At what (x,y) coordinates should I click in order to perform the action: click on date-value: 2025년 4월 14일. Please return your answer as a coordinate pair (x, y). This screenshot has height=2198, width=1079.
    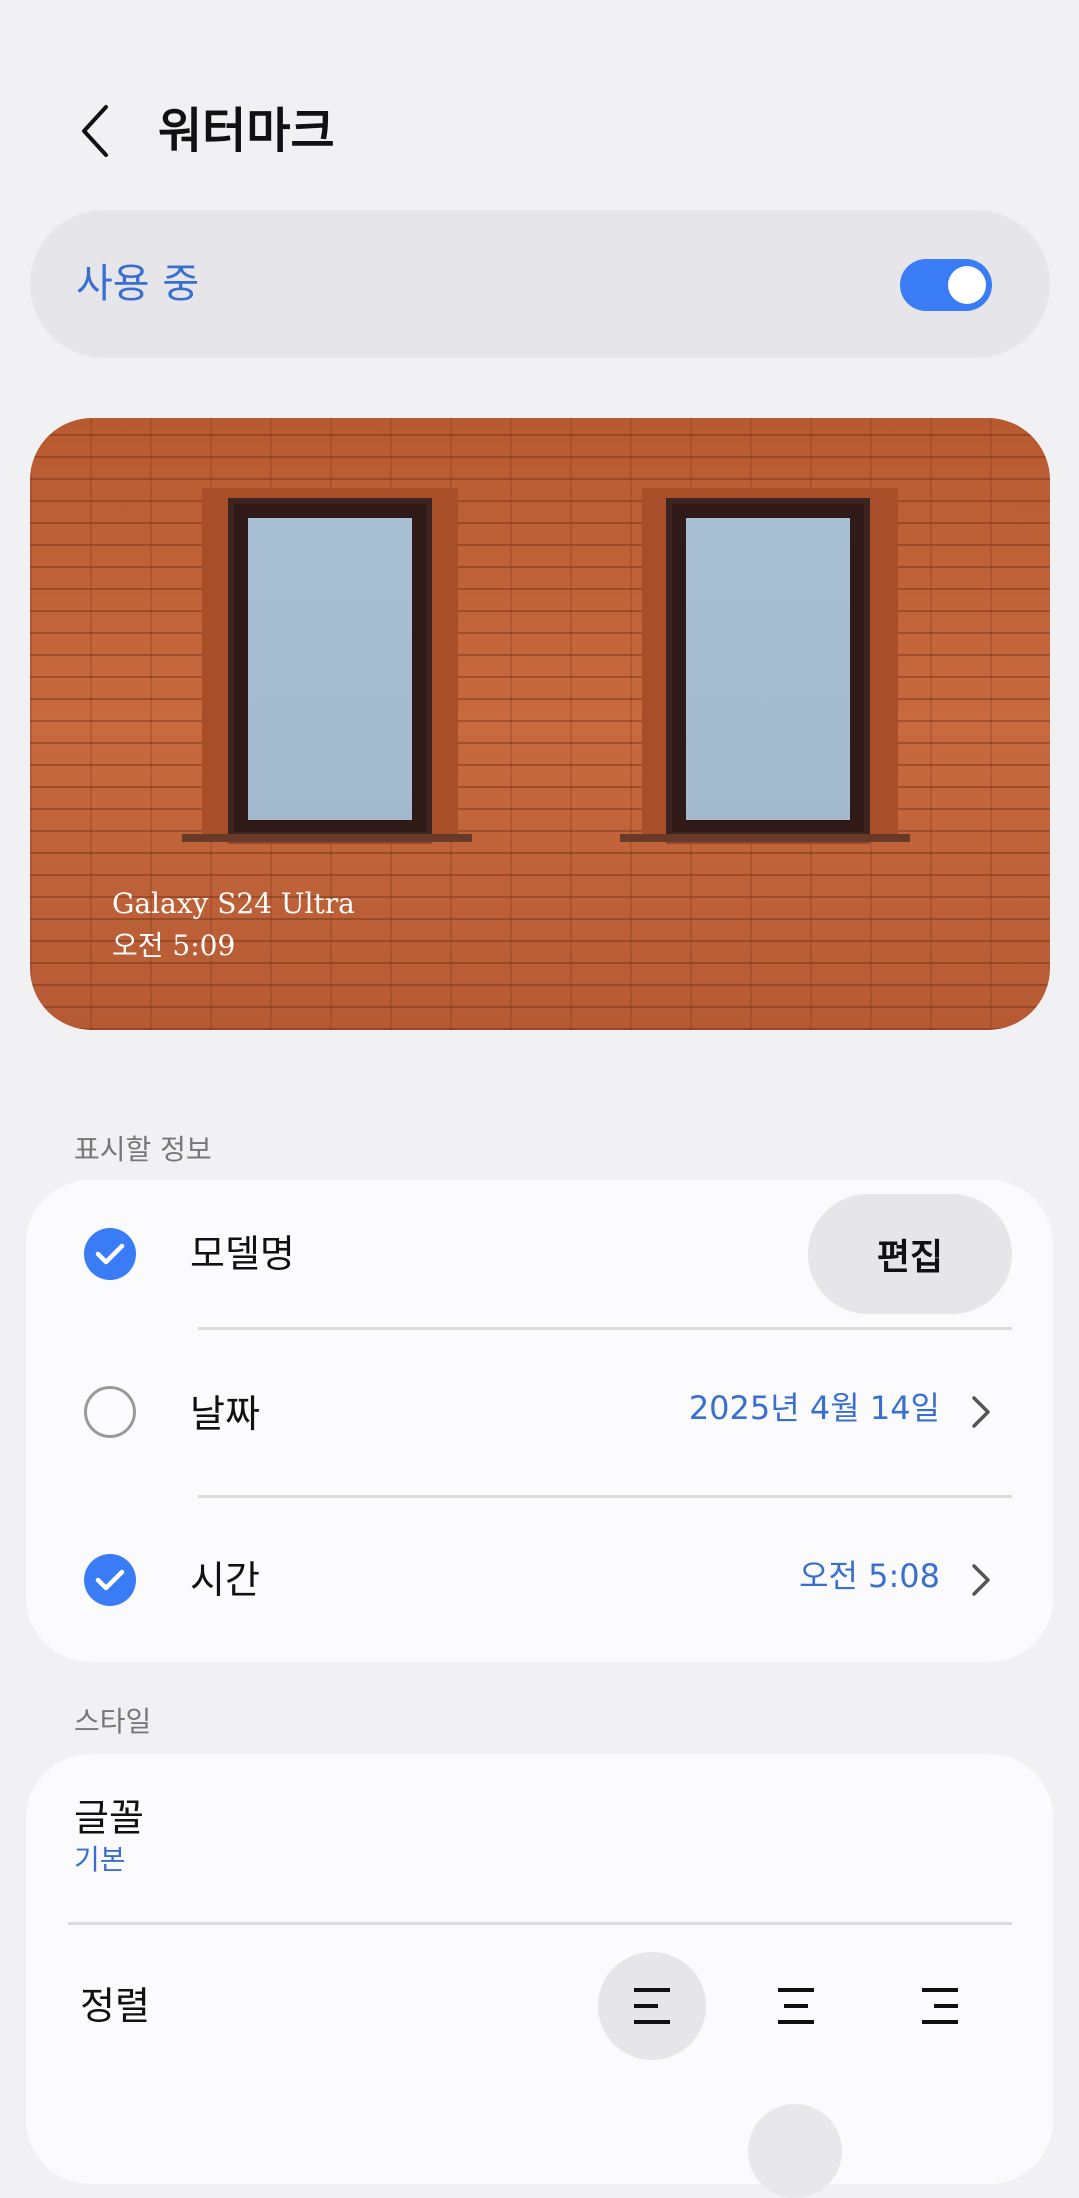
    Looking at the image, I should click on (790, 1408).